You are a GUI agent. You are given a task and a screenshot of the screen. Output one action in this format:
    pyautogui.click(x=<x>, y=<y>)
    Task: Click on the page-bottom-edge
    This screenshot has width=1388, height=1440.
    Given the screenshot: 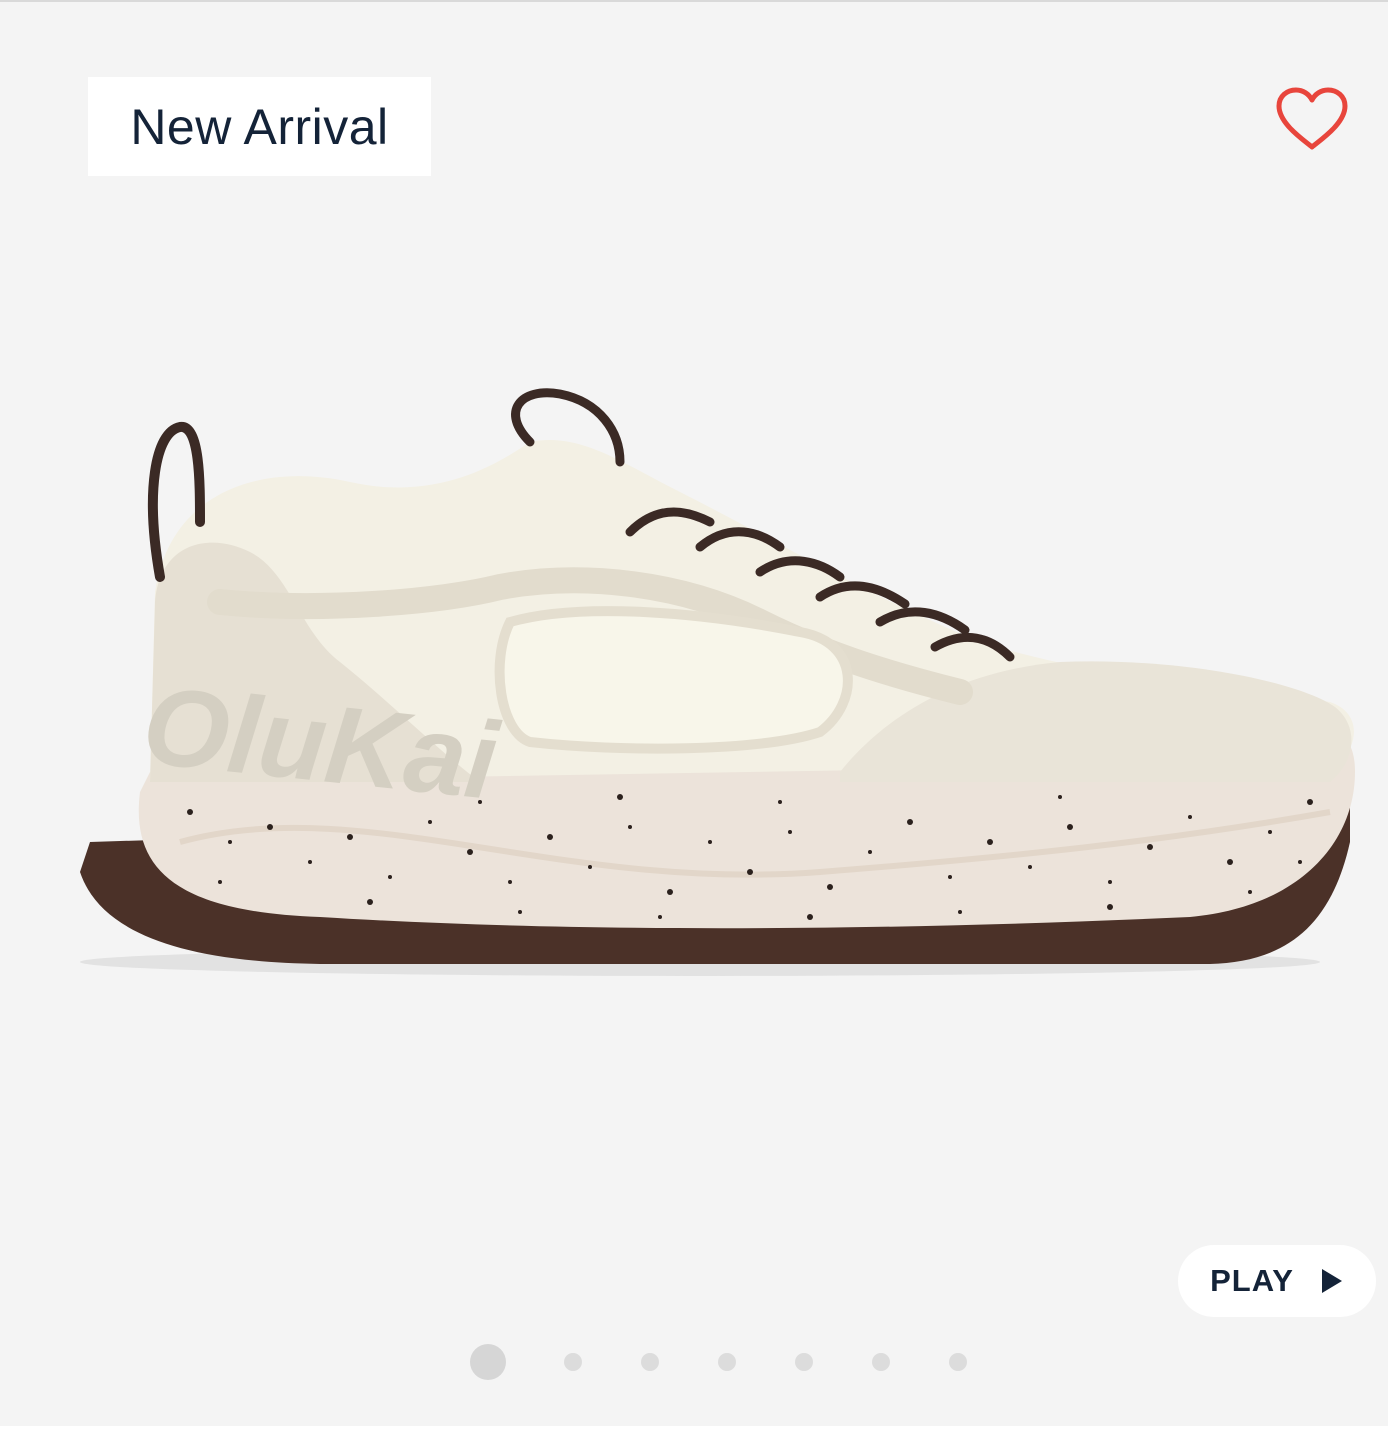 What is the action you would take?
    pyautogui.click(x=694, y=1433)
    